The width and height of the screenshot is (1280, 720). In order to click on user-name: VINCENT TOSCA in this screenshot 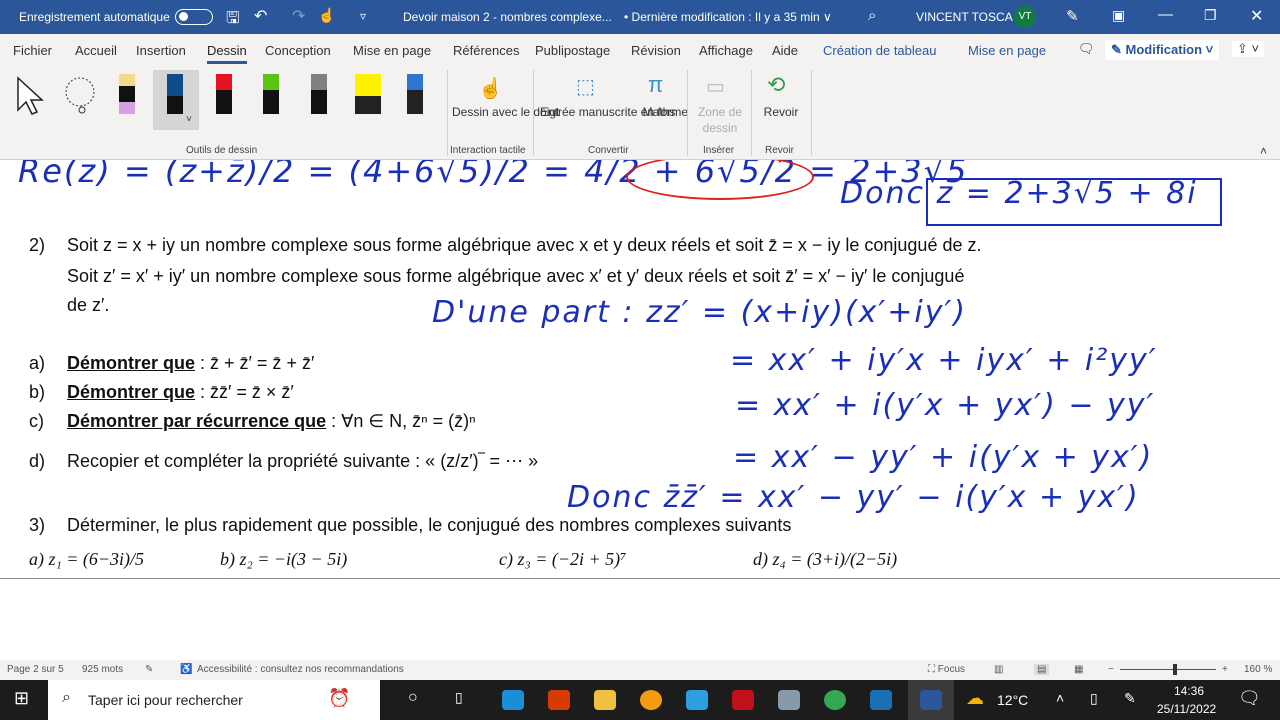, I will do `click(964, 17)`.